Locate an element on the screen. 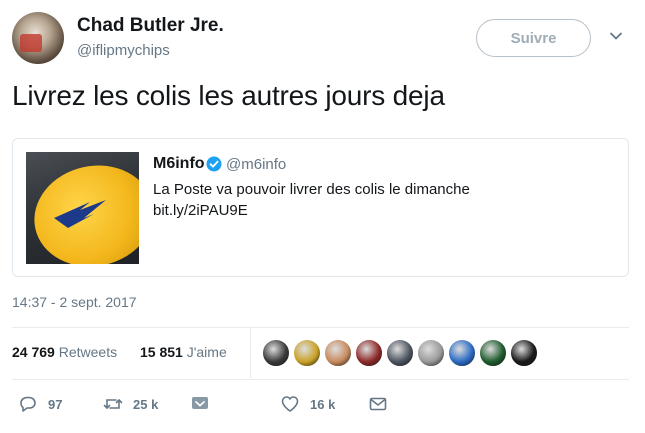 This screenshot has height=433, width=645. follow-button: Suivre is located at coordinates (533, 38).